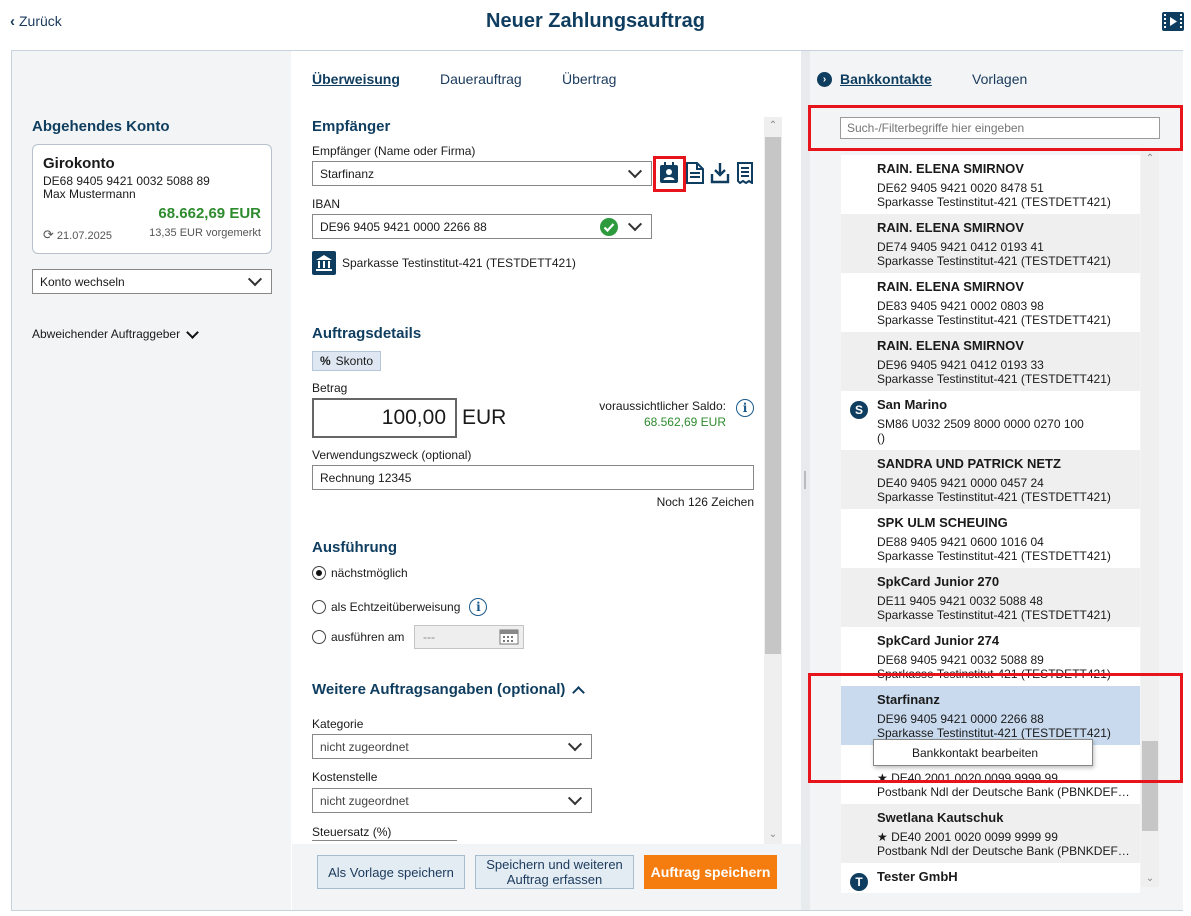 The height and width of the screenshot is (916, 1191). Describe the element at coordinates (482, 173) in the screenshot. I see `recipient-name-input: Starfinanz` at that location.